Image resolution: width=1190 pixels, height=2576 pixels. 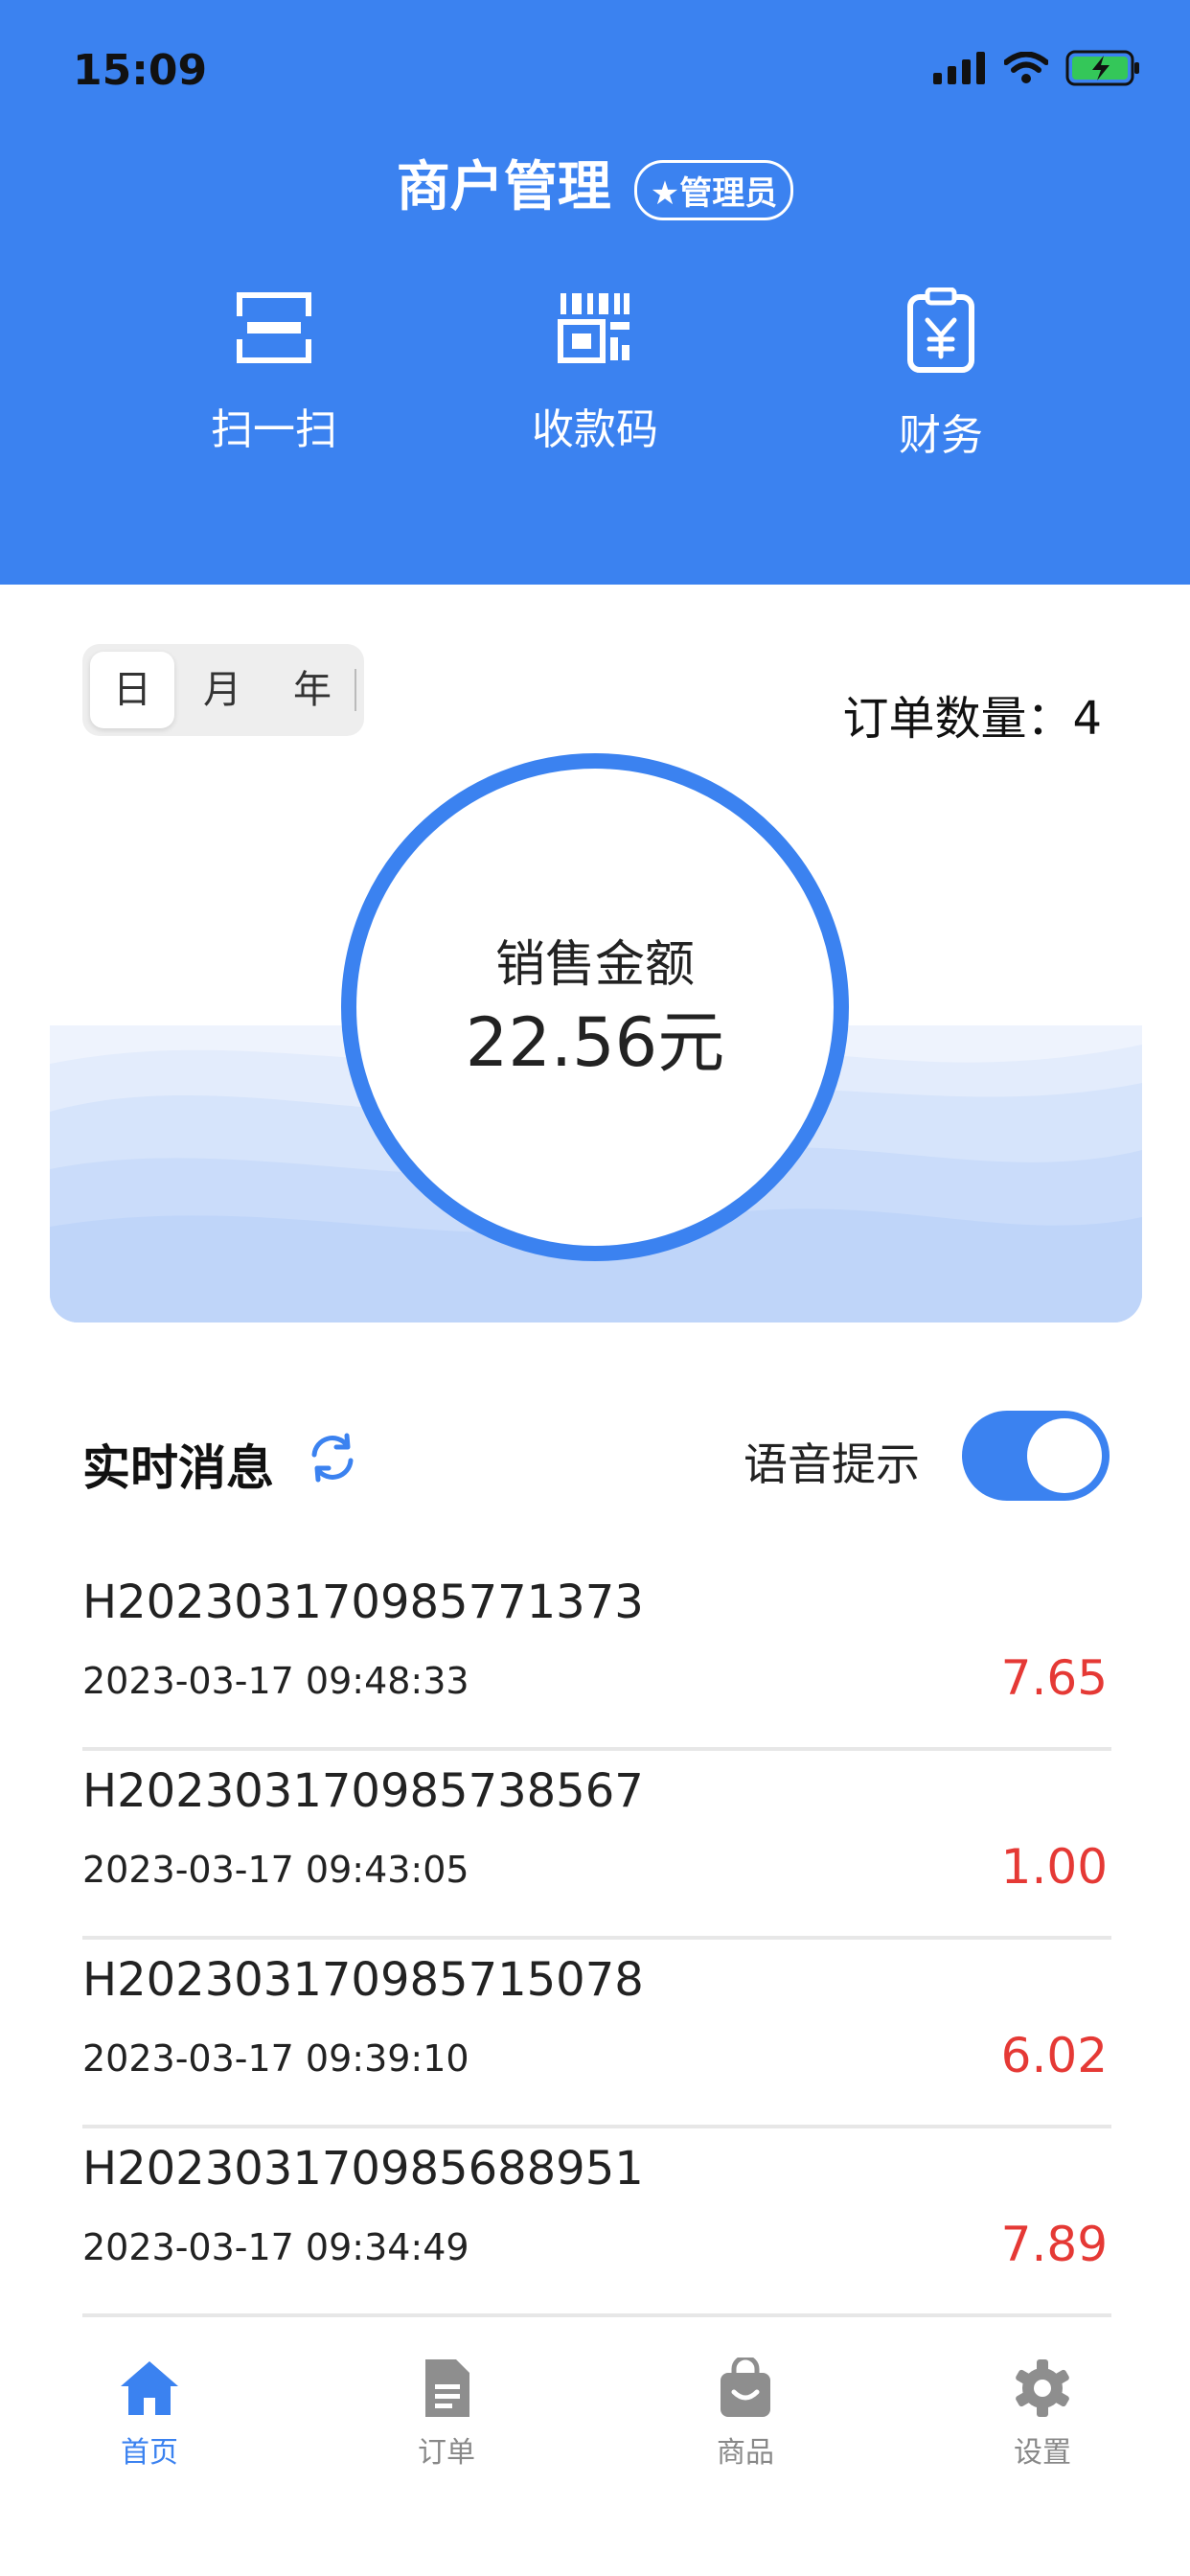 What do you see at coordinates (274, 372) in the screenshot?
I see `scan-button: 扫一扫` at bounding box center [274, 372].